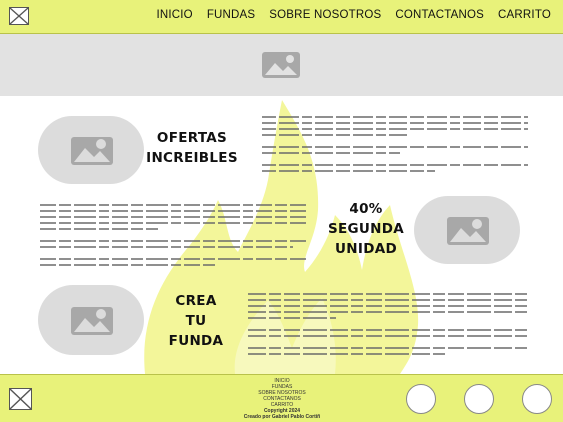 This screenshot has width=563, height=422. Describe the element at coordinates (196, 341) in the screenshot. I see `crea-line-3: FUNDA` at that location.